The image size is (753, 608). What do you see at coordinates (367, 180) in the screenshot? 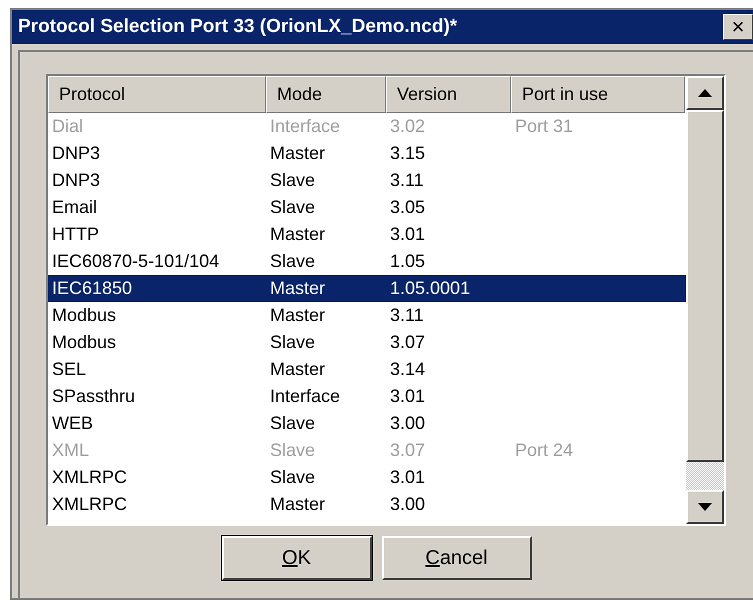
I see `list-row: DNP3 Slave 3.11` at bounding box center [367, 180].